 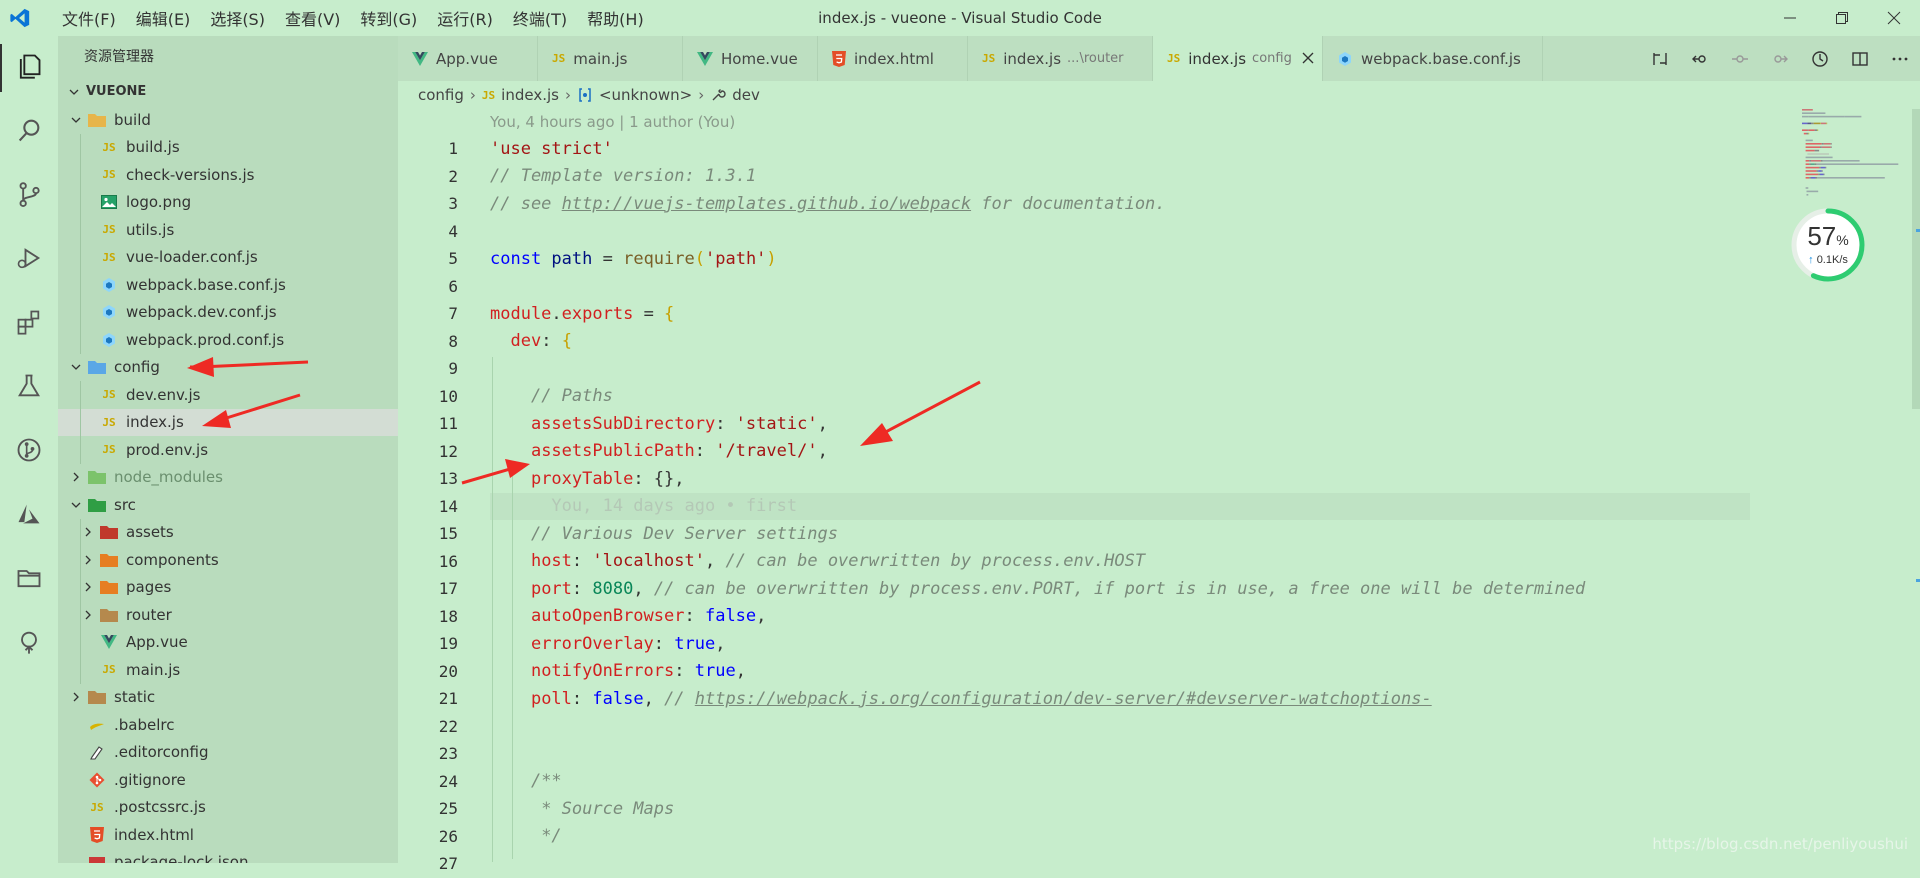 I want to click on minimize-button, so click(x=1790, y=18).